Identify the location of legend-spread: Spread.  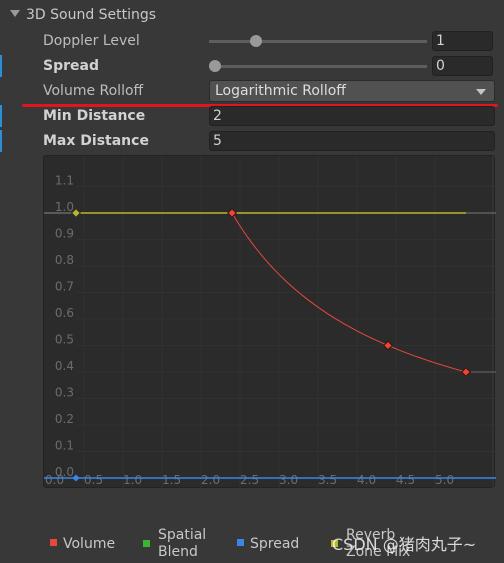
(268, 544).